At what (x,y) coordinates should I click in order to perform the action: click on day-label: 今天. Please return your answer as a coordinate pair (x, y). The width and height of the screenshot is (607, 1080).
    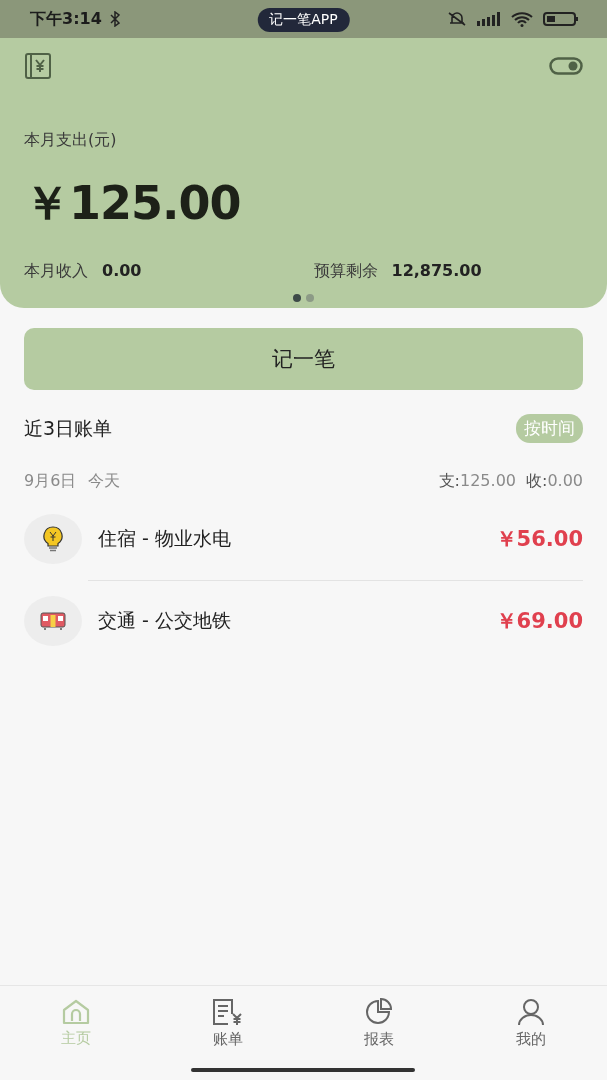
    Looking at the image, I should click on (104, 481).